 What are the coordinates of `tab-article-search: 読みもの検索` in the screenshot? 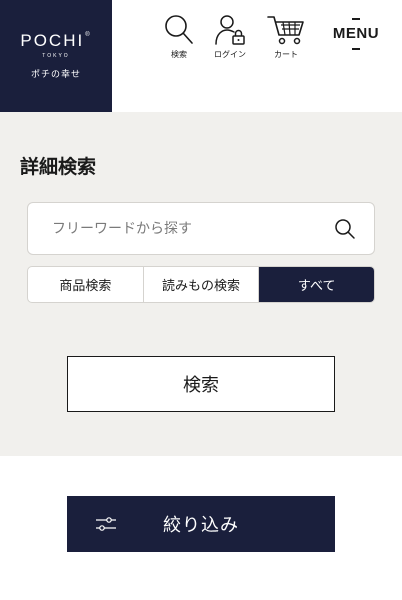 It's located at (202, 284).